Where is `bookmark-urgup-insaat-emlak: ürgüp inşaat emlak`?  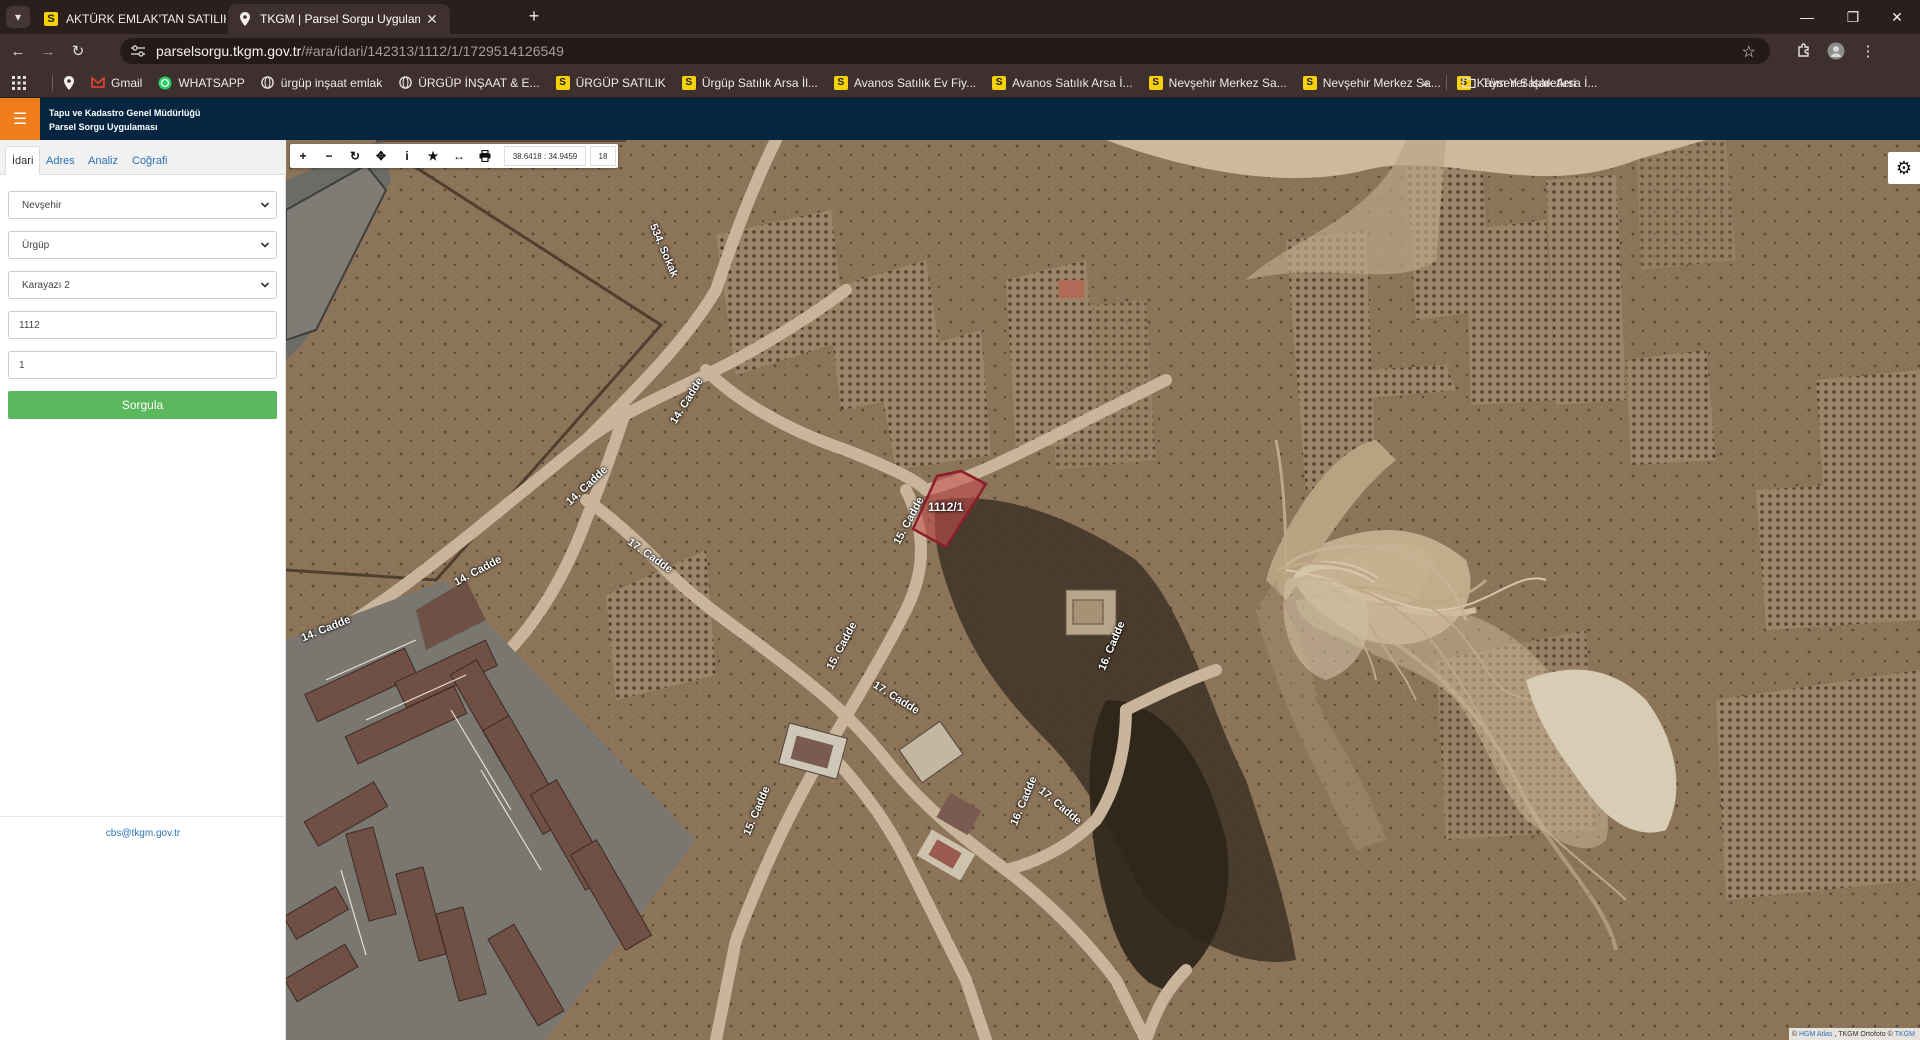 bookmark-urgup-insaat-emlak: ürgüp inşaat emlak is located at coordinates (321, 83).